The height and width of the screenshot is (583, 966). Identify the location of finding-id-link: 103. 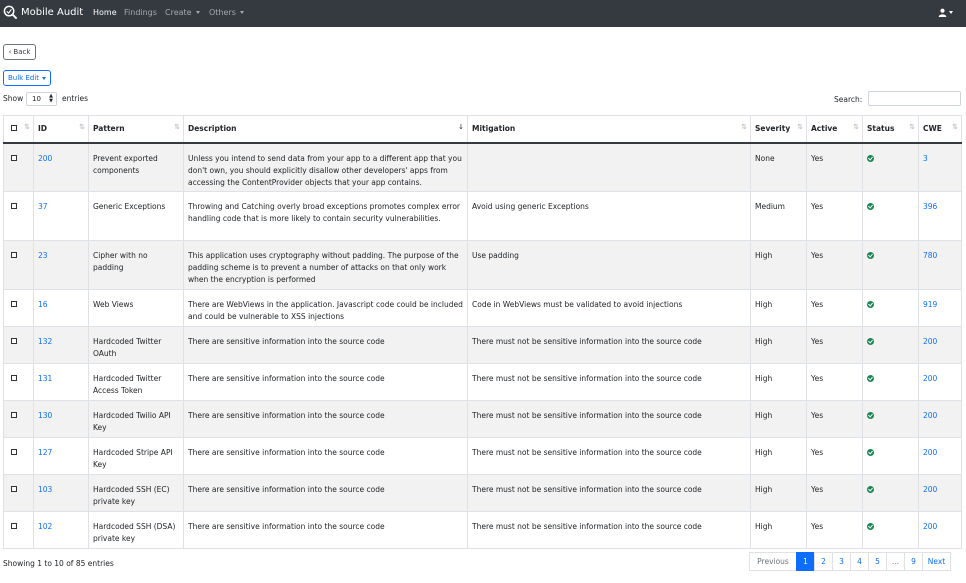
(45, 489).